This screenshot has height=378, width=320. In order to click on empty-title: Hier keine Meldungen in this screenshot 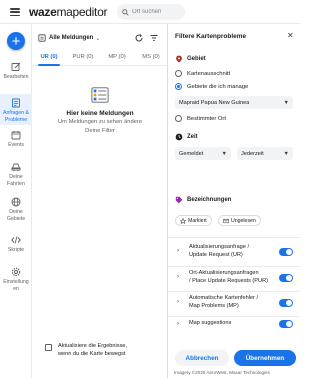, I will do `click(100, 113)`.